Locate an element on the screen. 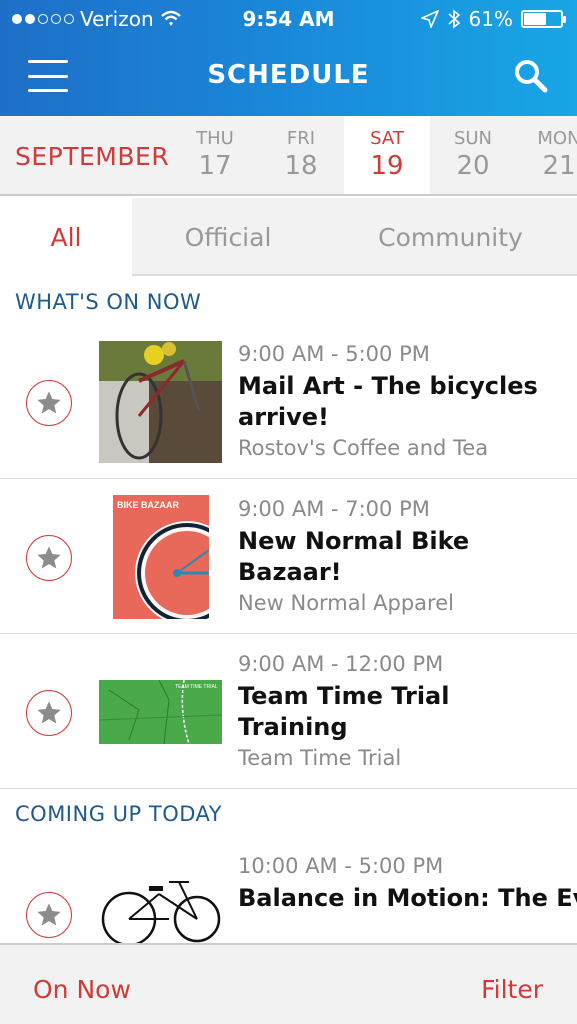 The image size is (577, 1024). section-header-now: WHAT'S ON NOW is located at coordinates (108, 302).